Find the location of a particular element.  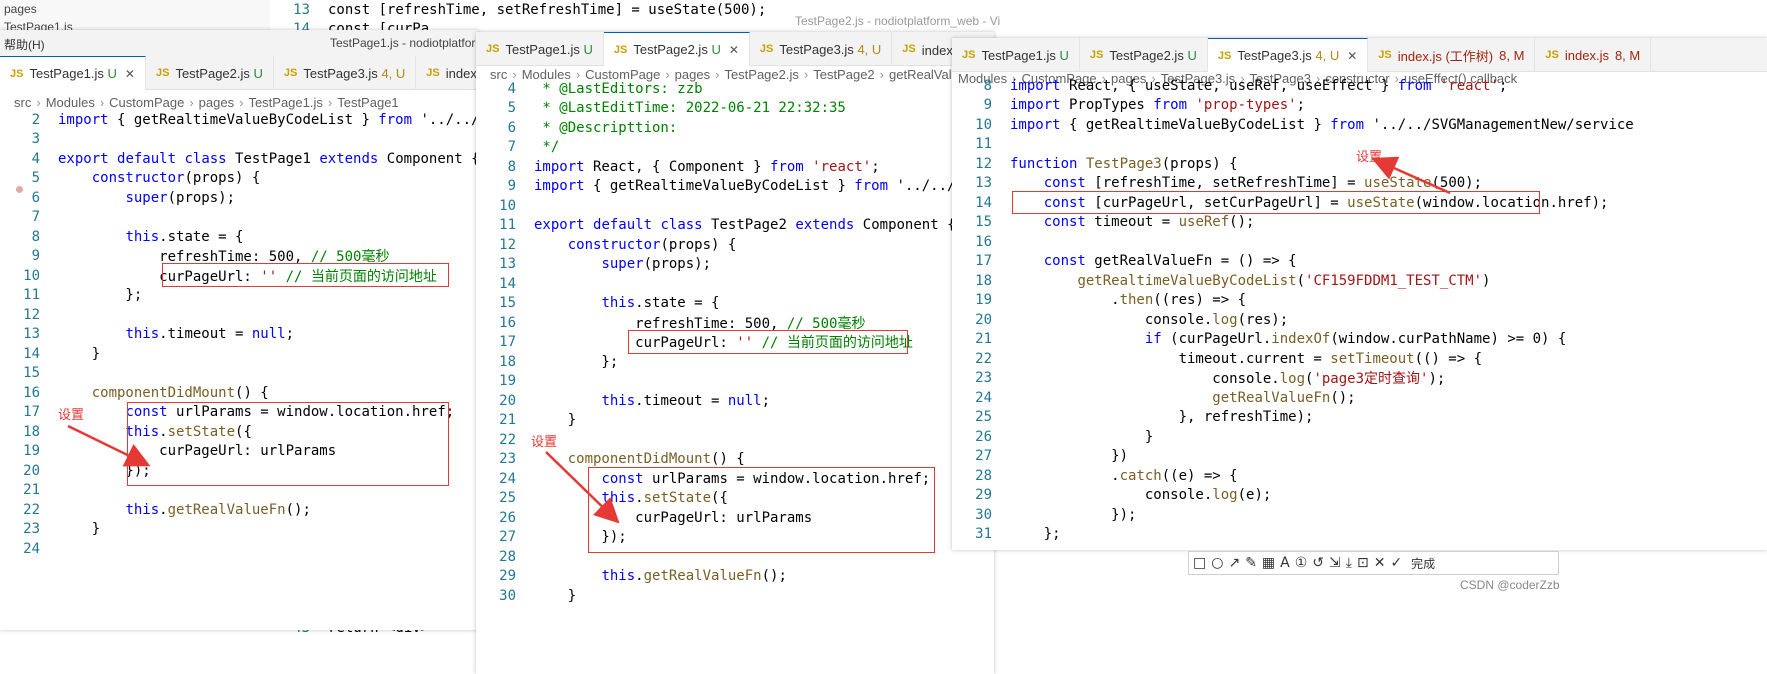

breadcrumb-item: src is located at coordinates (22, 102).